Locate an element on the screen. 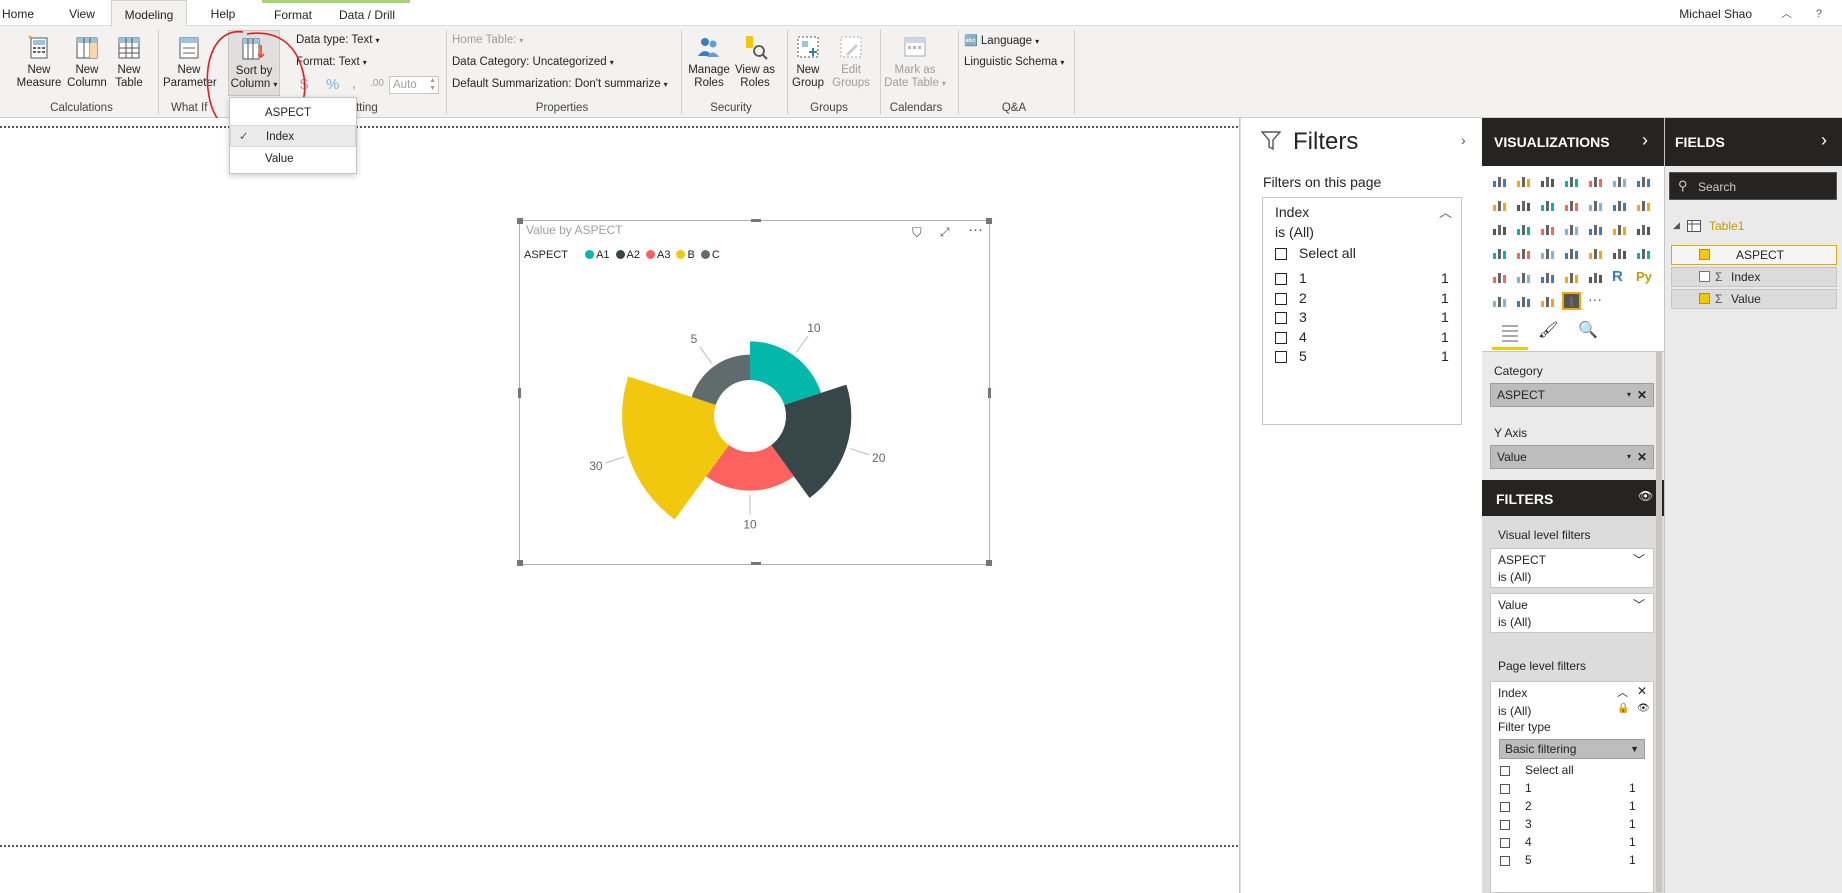 Image resolution: width=1842 pixels, height=893 pixels. user-name: Michael Shao is located at coordinates (1715, 14).